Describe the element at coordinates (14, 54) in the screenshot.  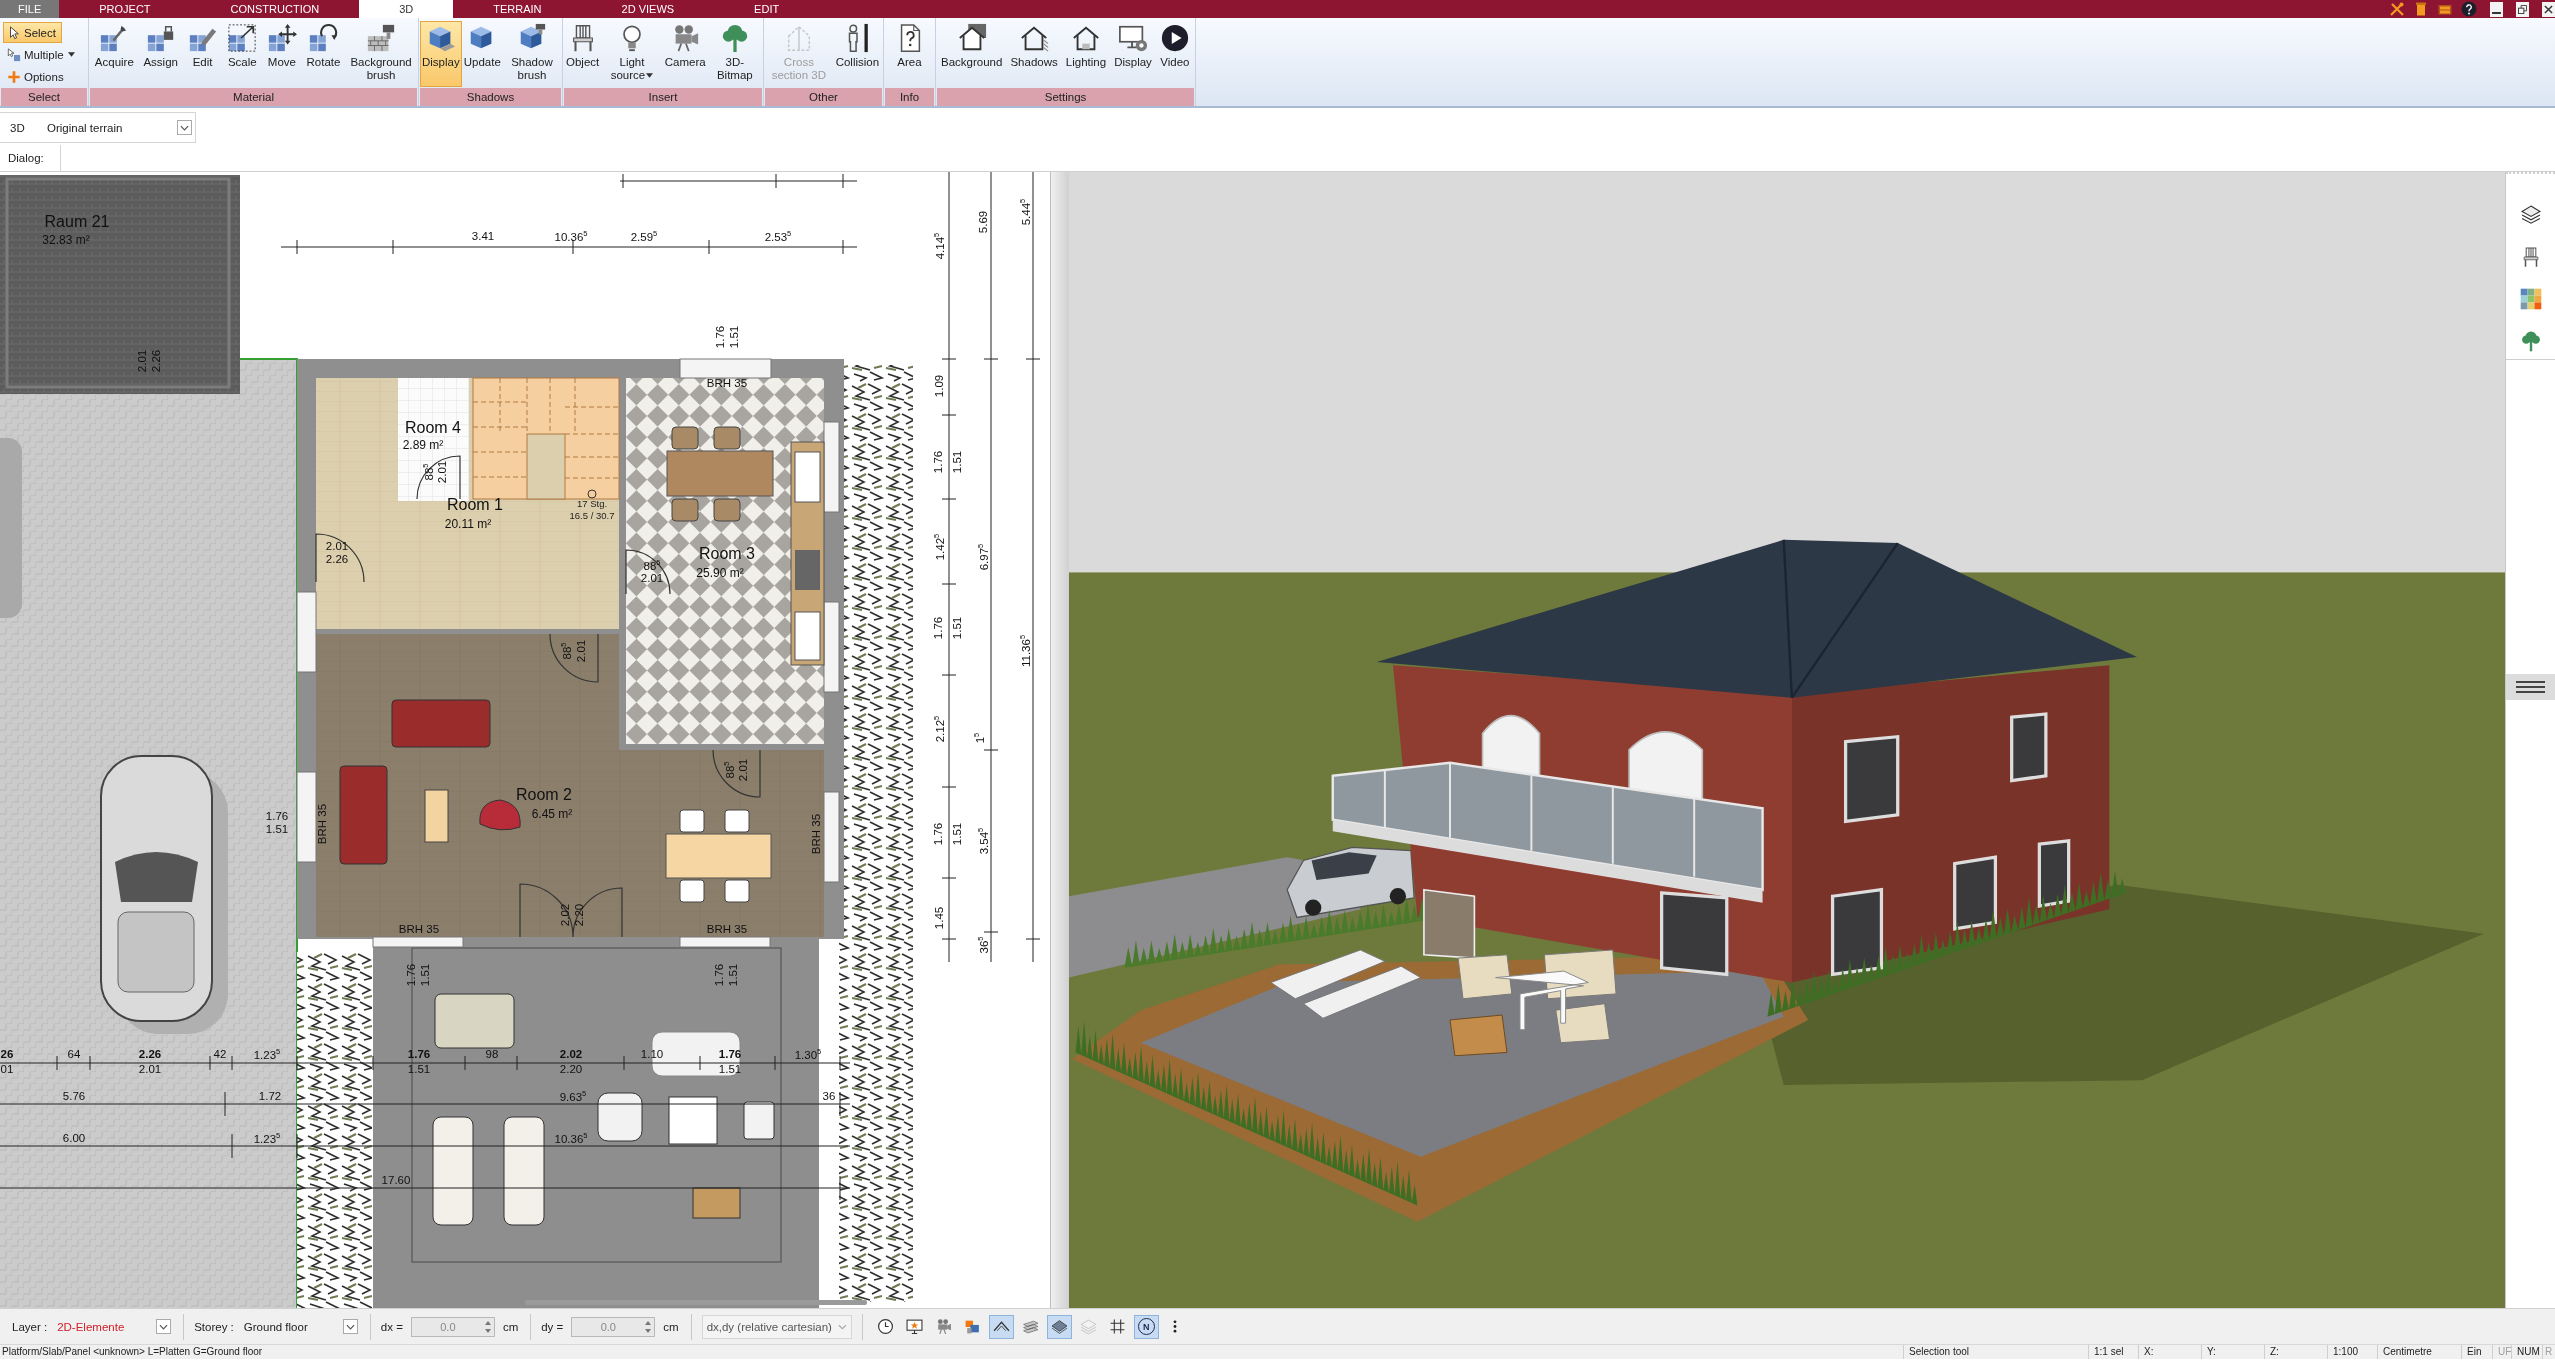
I see `multiple-selection-icon` at that location.